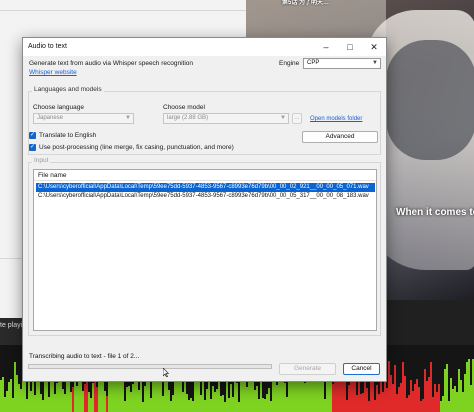  What do you see at coordinates (150, 366) in the screenshot?
I see `progress-bar` at bounding box center [150, 366].